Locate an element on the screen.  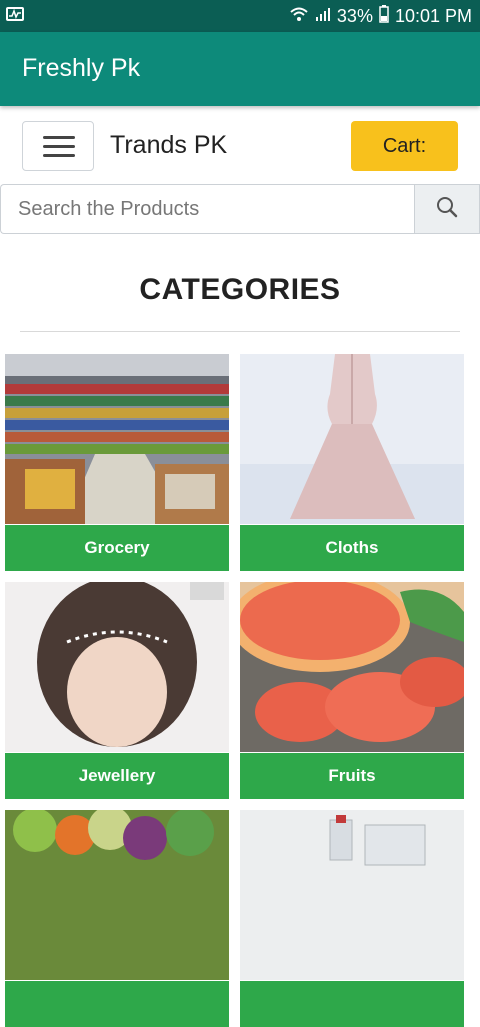
category-card-jewellery: Jewellery is located at coordinates (117, 690).